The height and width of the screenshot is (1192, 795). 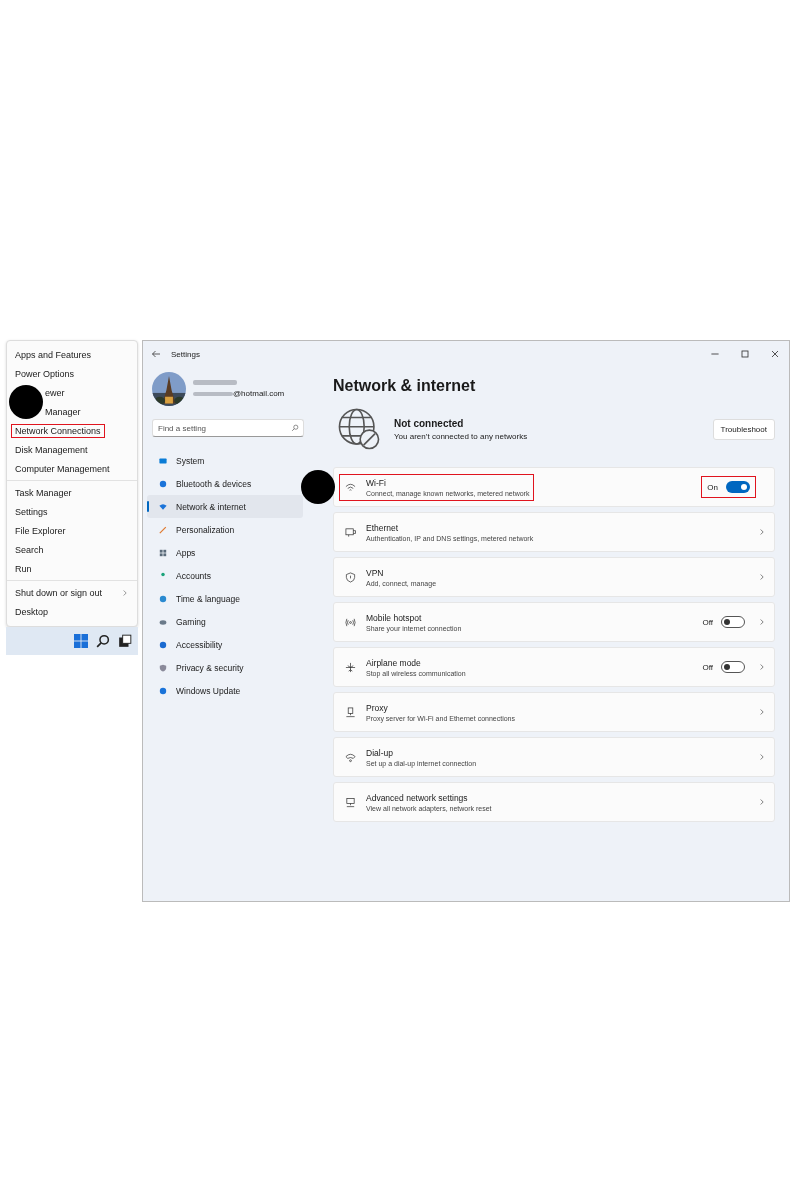 I want to click on search-field: Find a setting, so click(x=228, y=428).